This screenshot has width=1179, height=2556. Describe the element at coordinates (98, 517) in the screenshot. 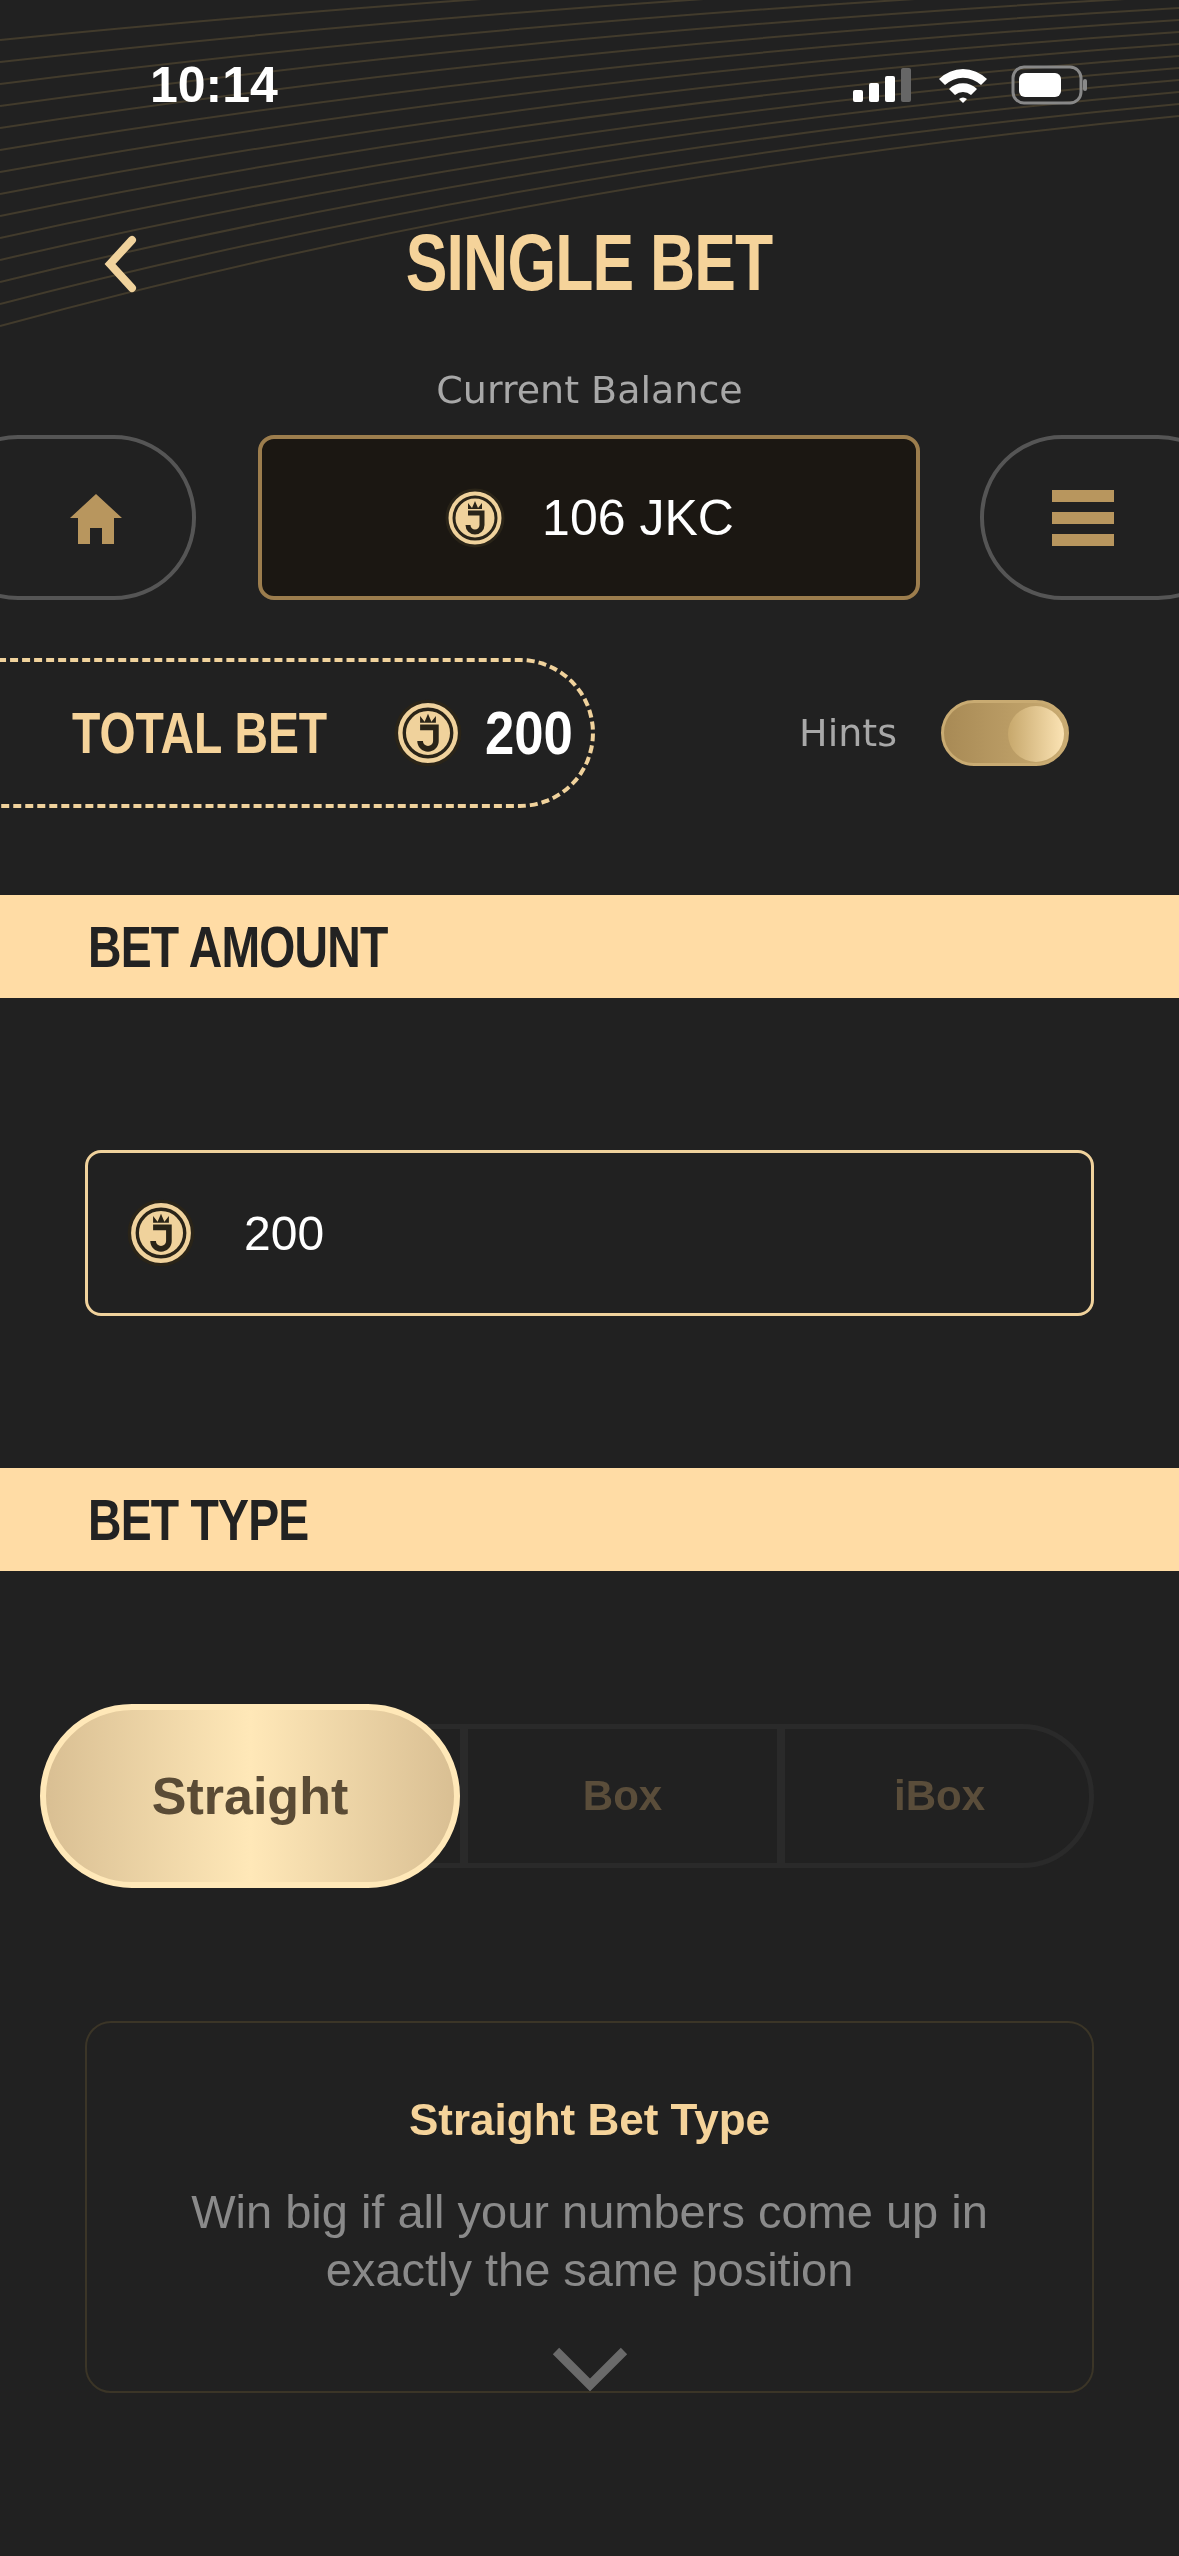

I see `home-button` at that location.